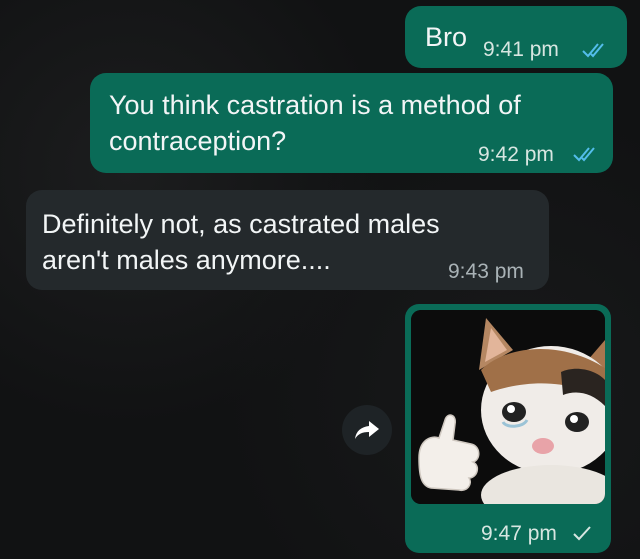  I want to click on message-text-line: You think castration is a method of, so click(315, 105).